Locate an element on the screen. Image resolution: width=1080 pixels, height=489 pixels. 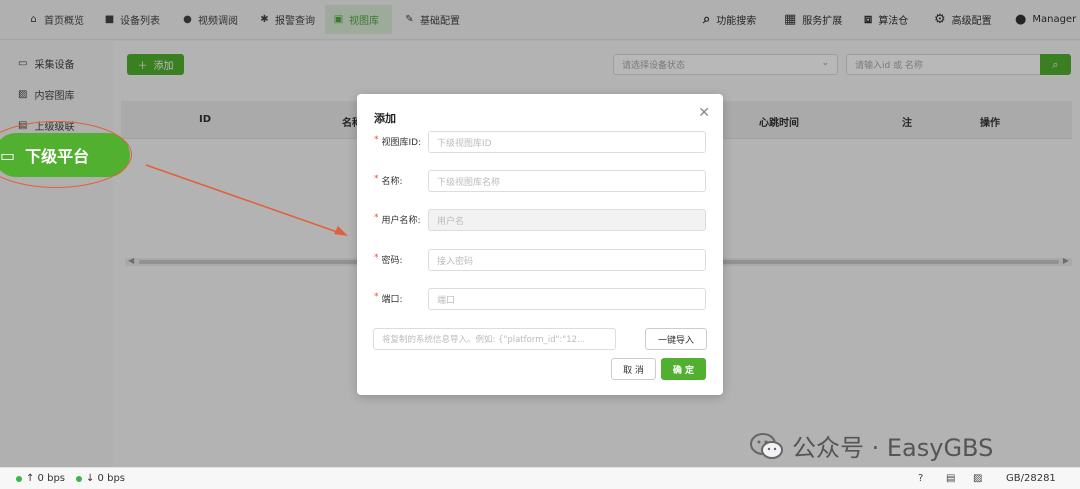
cancel-button: 取 消 is located at coordinates (633, 369).